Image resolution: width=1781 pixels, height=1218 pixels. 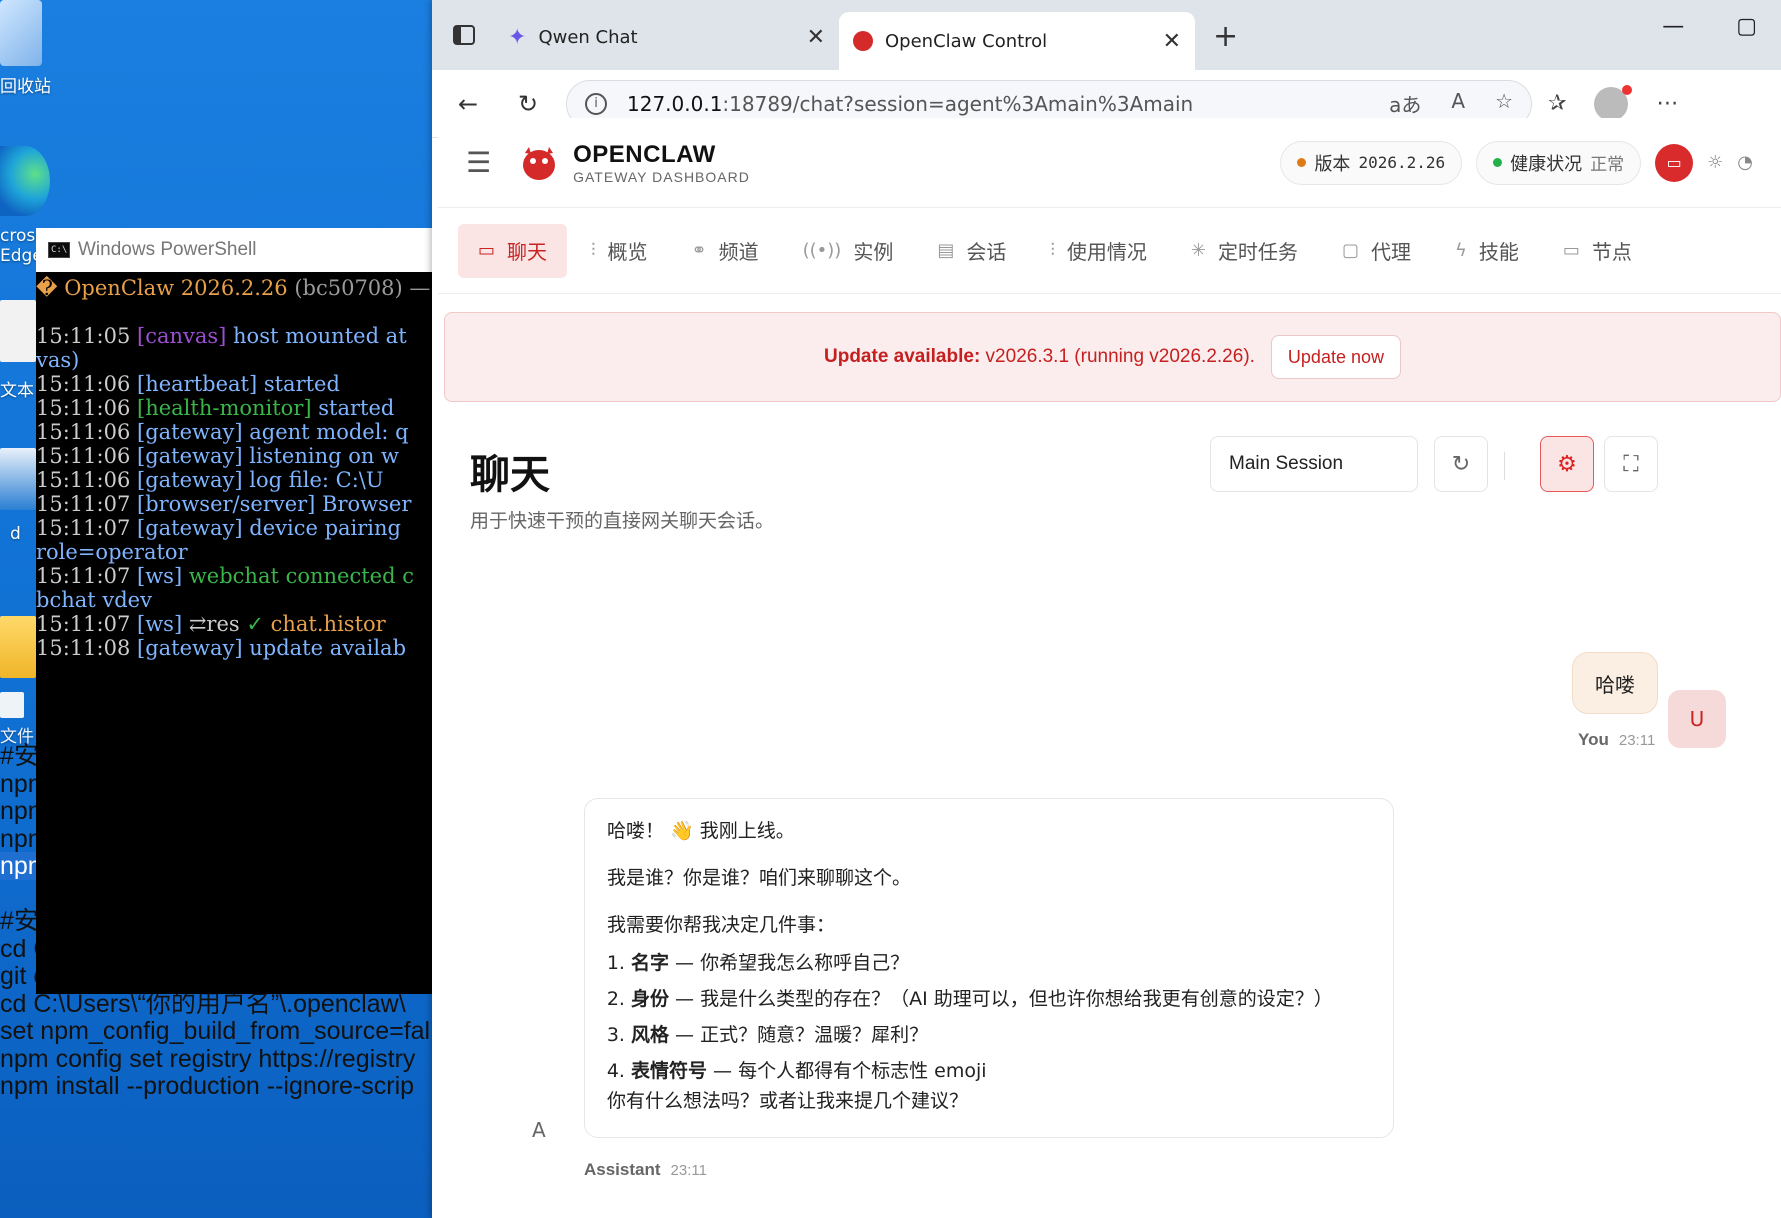 What do you see at coordinates (1745, 162) in the screenshot?
I see `theme-moon-icon: ◔` at bounding box center [1745, 162].